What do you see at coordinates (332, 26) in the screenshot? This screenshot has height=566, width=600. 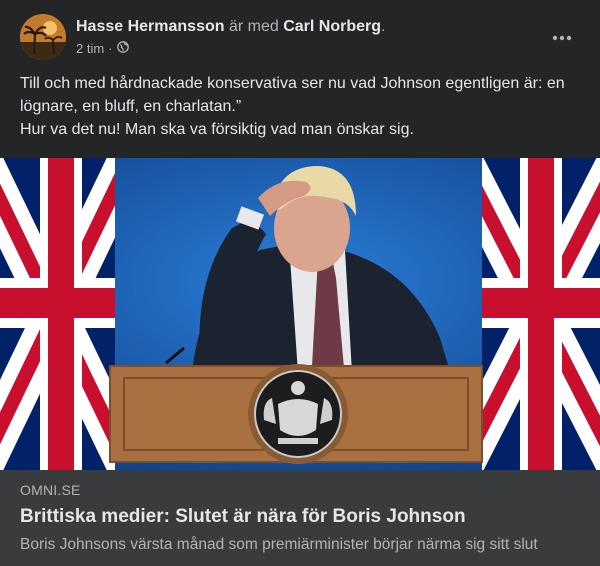 I see `tagged-name: Carl Norberg` at bounding box center [332, 26].